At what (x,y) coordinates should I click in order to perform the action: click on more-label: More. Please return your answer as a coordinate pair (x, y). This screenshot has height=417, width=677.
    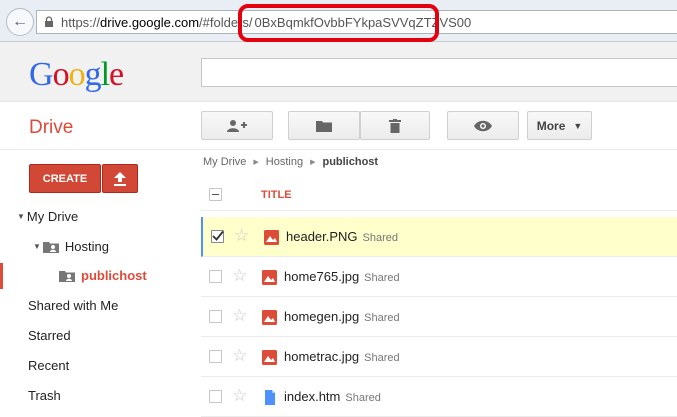
    Looking at the image, I should click on (551, 125).